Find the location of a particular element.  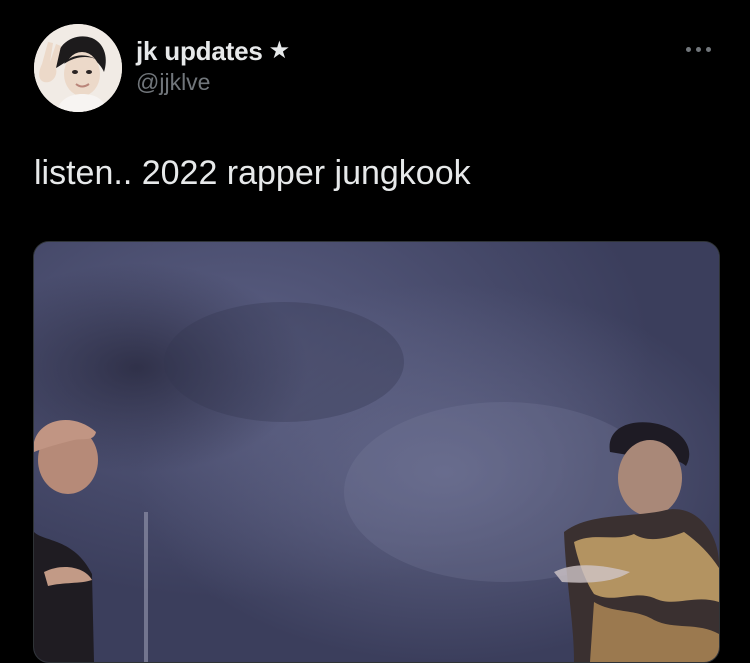

more-horizontal-icon is located at coordinates (701, 49).